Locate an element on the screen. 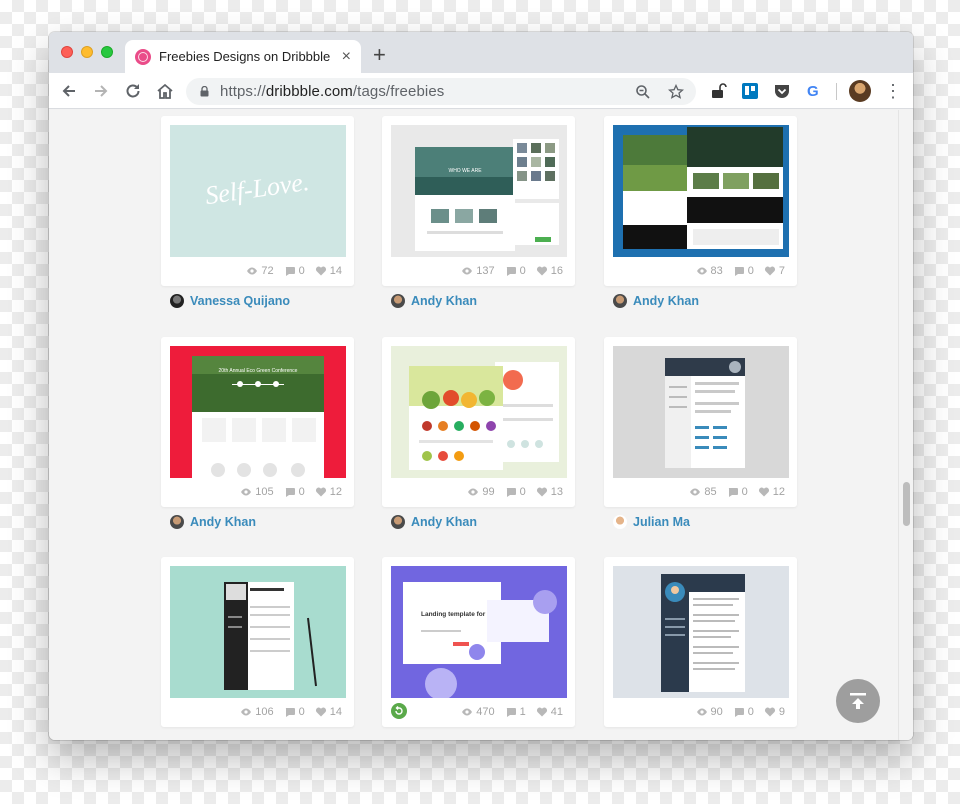 This screenshot has height=804, width=960. likes-count: 13 is located at coordinates (556, 492).